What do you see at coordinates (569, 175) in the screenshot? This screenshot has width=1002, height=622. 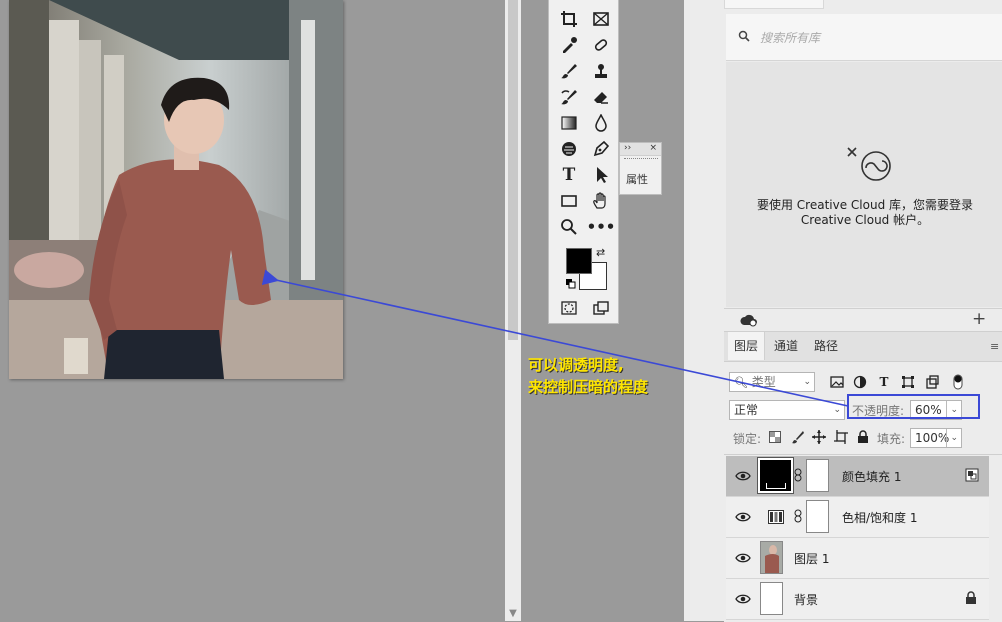 I see `type-tool-icon: T` at bounding box center [569, 175].